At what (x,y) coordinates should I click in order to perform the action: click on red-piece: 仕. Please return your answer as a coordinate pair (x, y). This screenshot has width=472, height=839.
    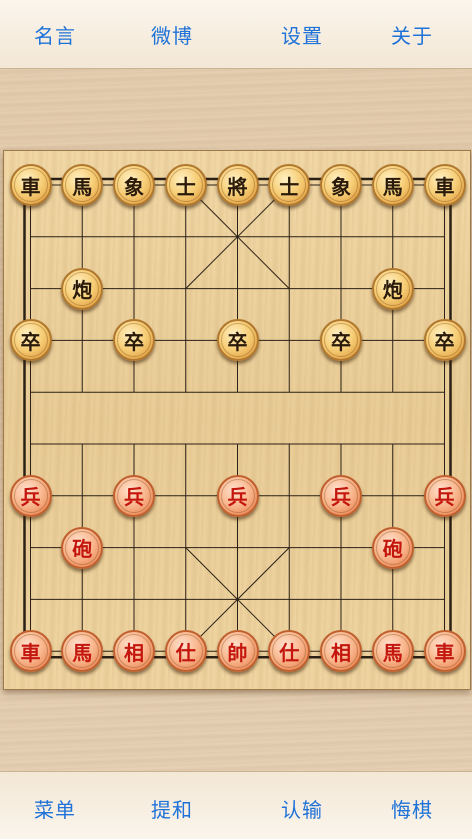
    Looking at the image, I should click on (185, 651).